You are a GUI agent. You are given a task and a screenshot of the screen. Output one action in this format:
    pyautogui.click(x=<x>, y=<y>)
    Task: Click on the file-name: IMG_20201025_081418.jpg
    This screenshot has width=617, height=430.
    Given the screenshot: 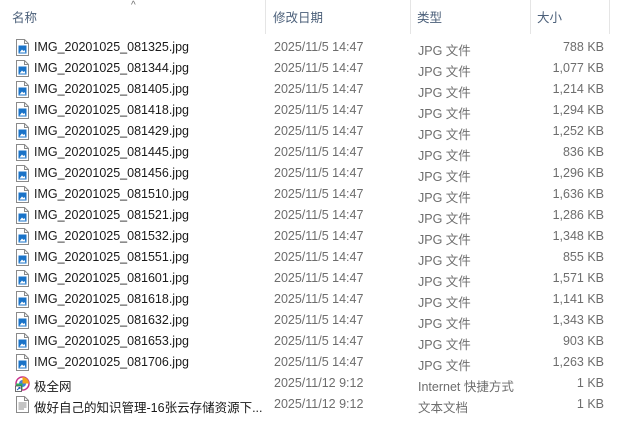 What is the action you would take?
    pyautogui.click(x=111, y=110)
    